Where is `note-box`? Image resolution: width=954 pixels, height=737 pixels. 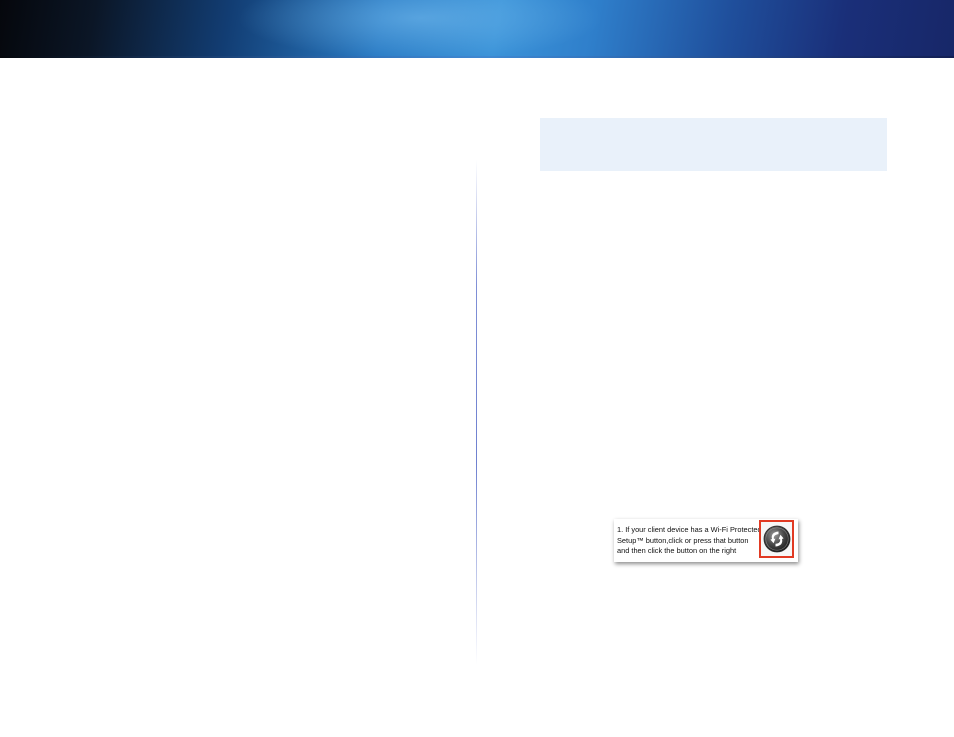
note-box is located at coordinates (713, 144).